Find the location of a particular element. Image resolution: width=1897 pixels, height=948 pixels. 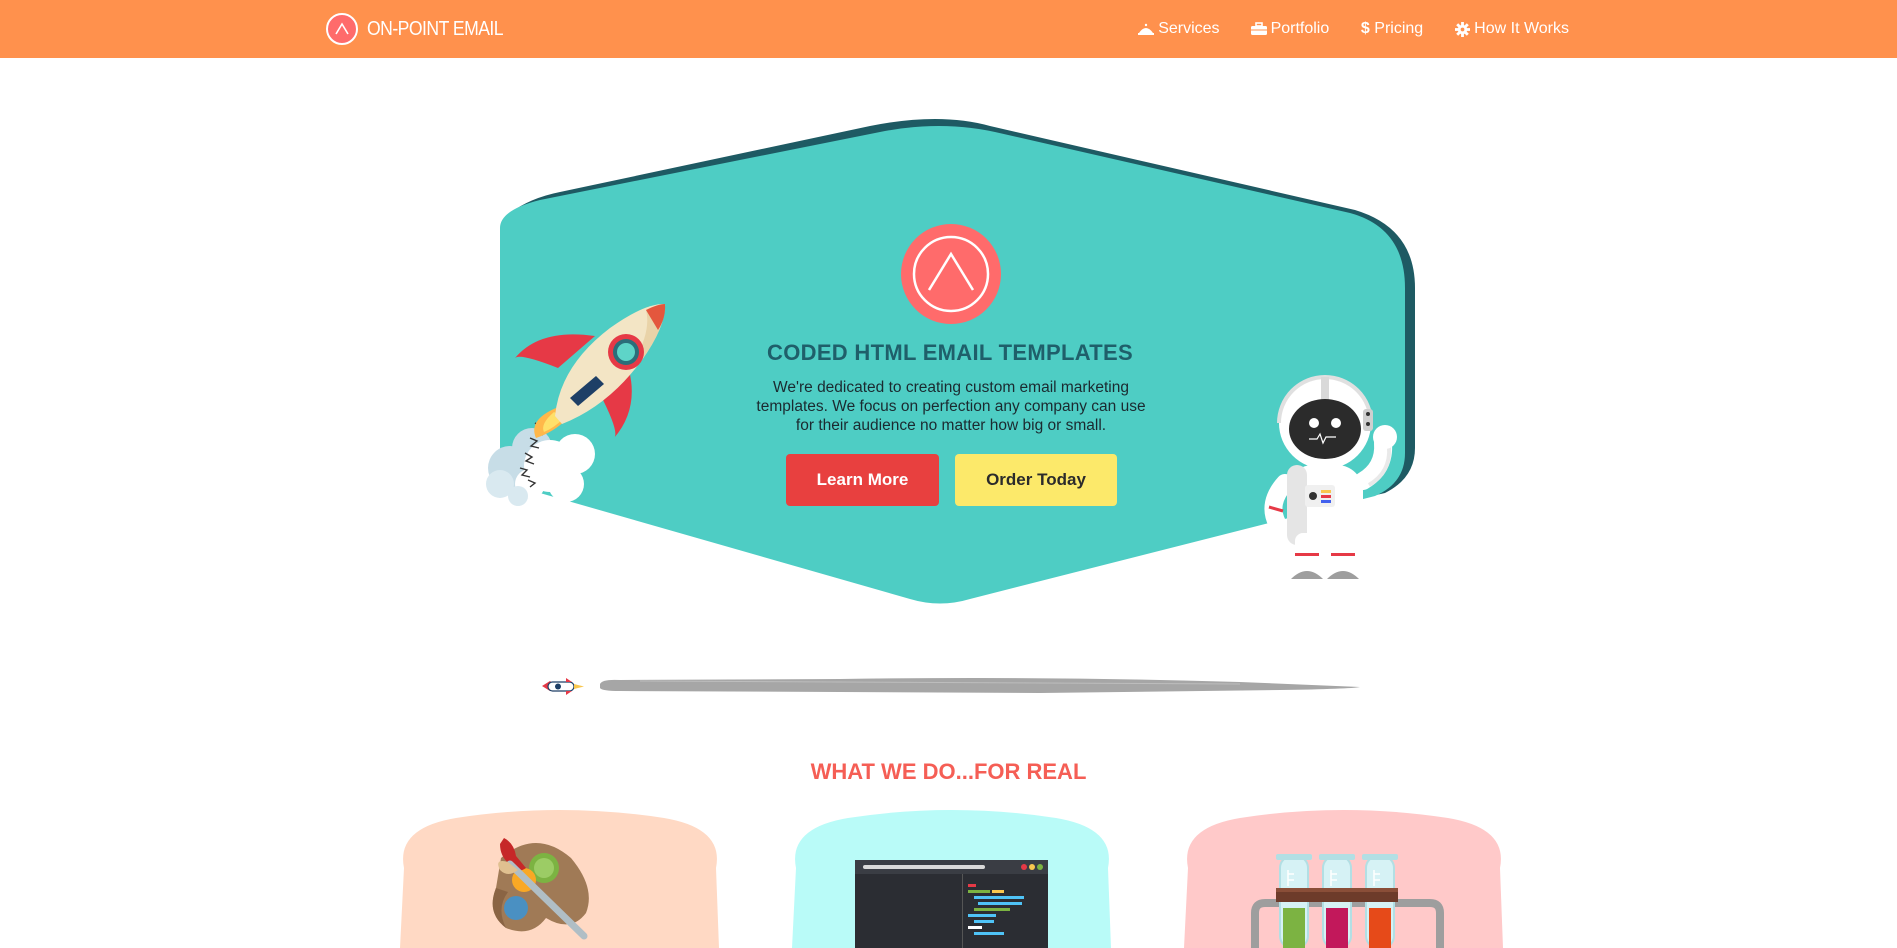

brand-name: ON-POINT EMAIL is located at coordinates (435, 28).